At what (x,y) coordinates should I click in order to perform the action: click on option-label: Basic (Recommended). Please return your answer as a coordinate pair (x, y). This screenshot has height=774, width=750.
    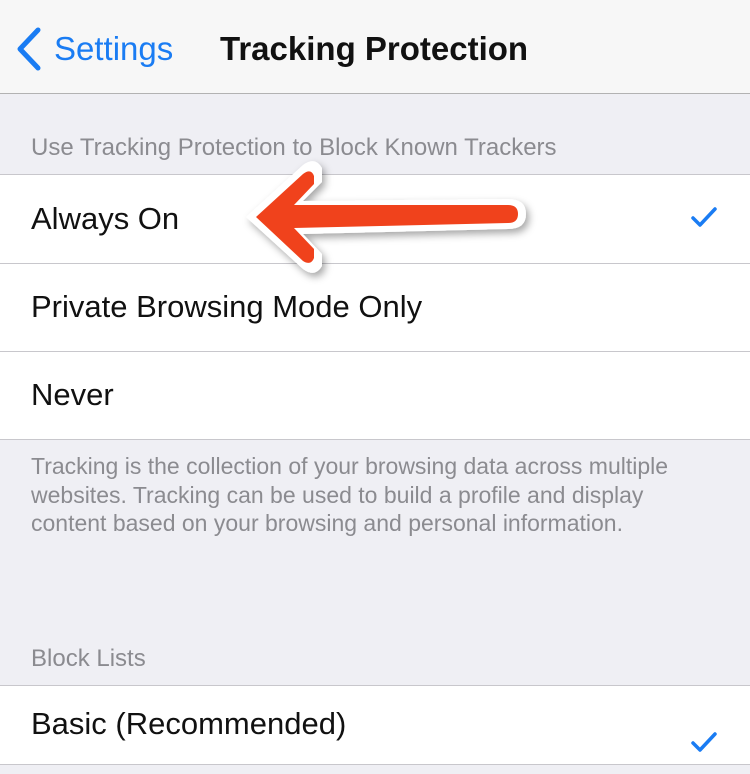
    Looking at the image, I should click on (189, 723).